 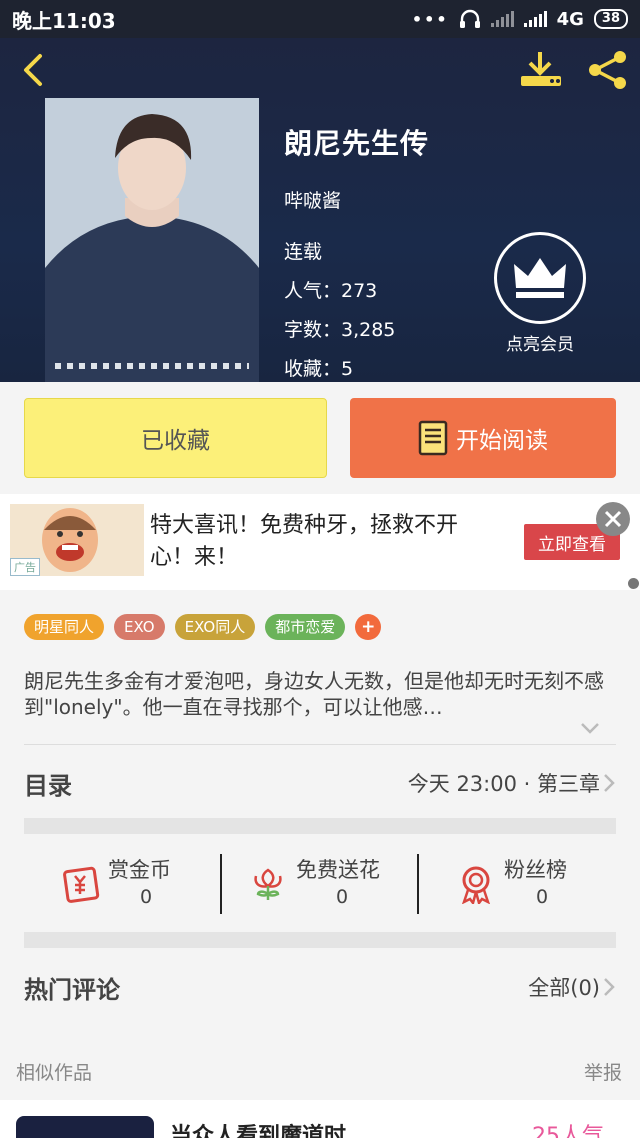 What do you see at coordinates (502, 441) in the screenshot?
I see `start-reading-label: 开始阅读` at bounding box center [502, 441].